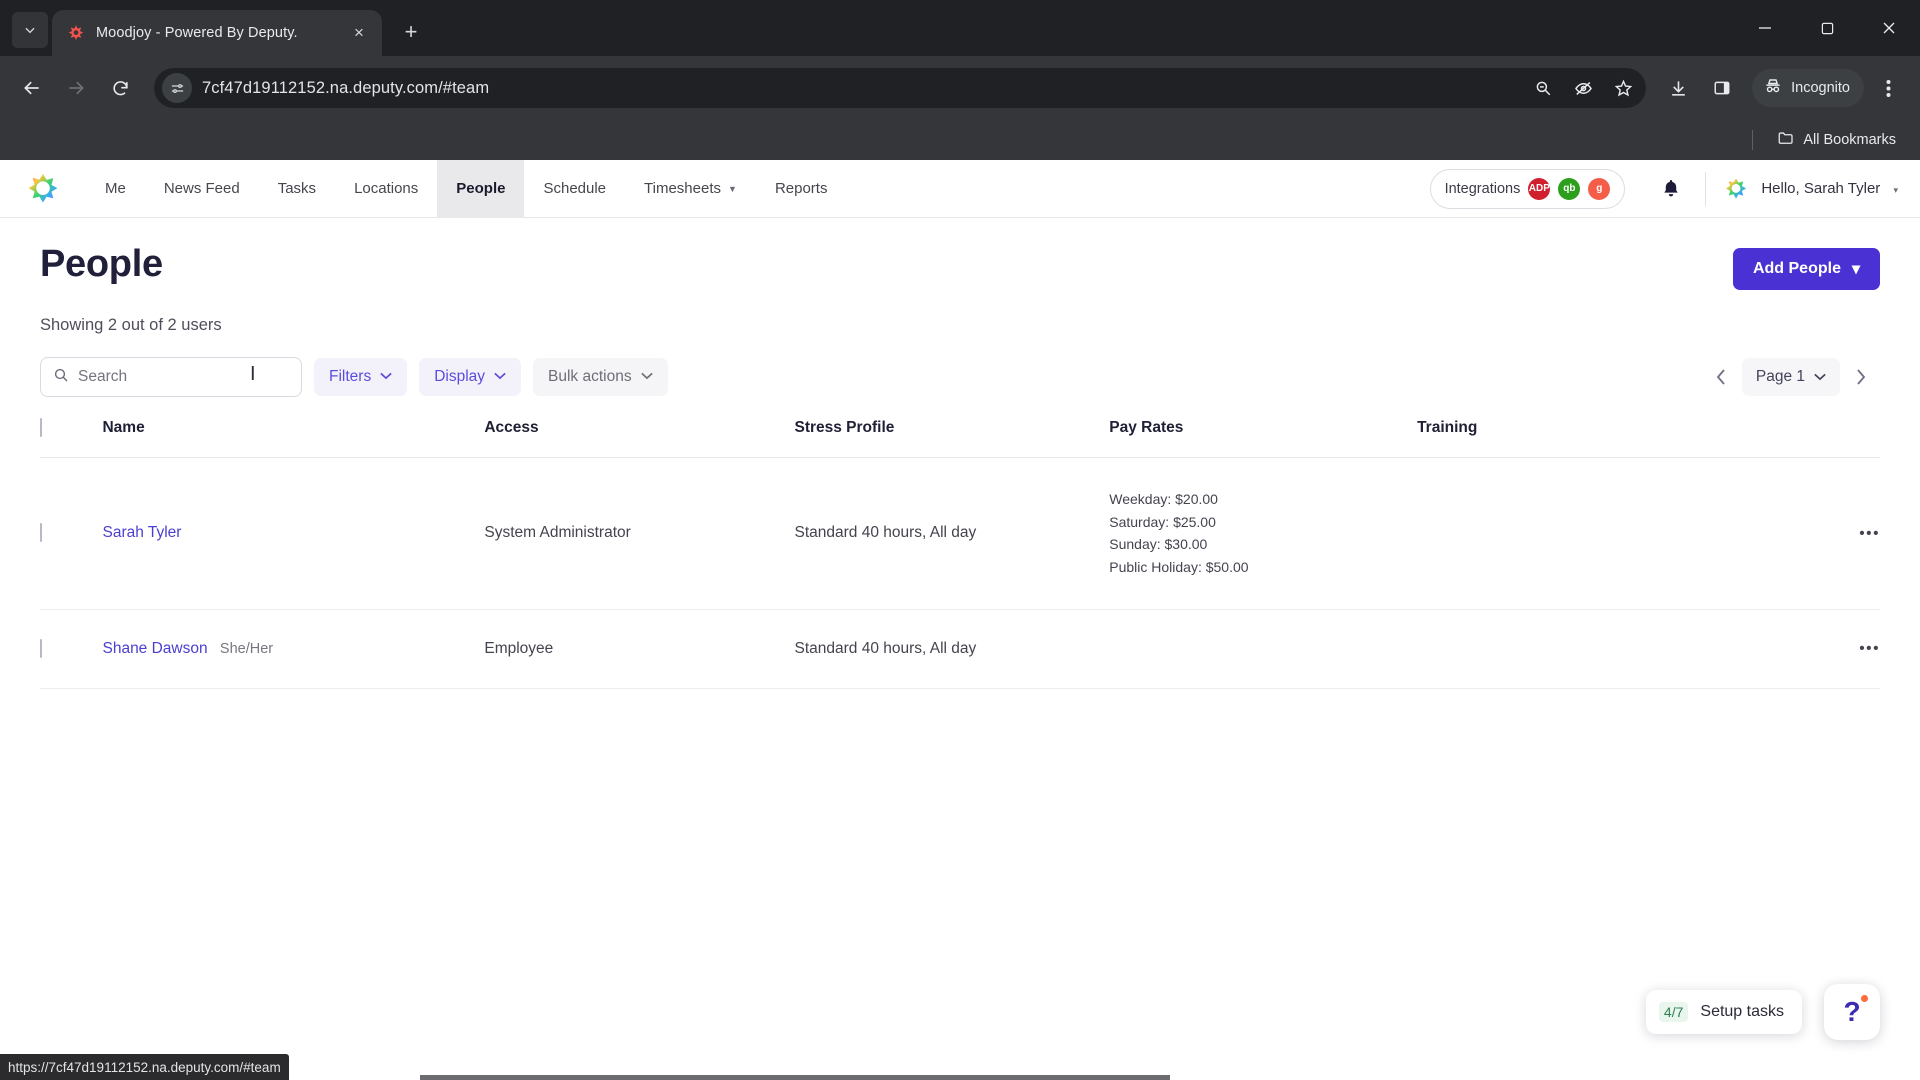 This screenshot has height=1080, width=1920. Describe the element at coordinates (1765, 28) in the screenshot. I see `minimize-icon` at that location.